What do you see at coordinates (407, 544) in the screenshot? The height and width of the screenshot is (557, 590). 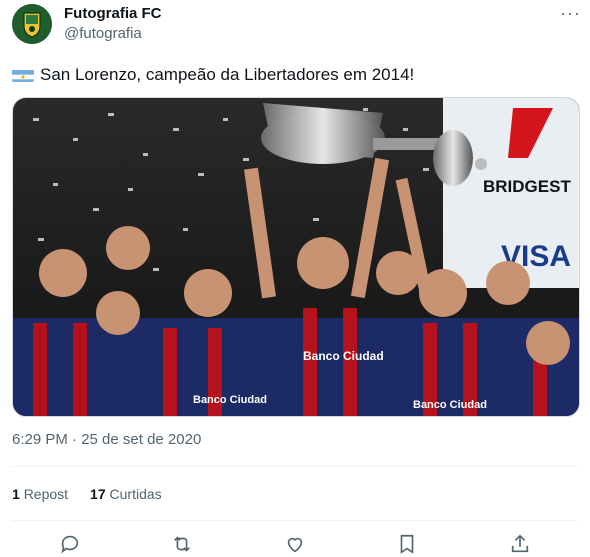 I see `bookmark-icon` at bounding box center [407, 544].